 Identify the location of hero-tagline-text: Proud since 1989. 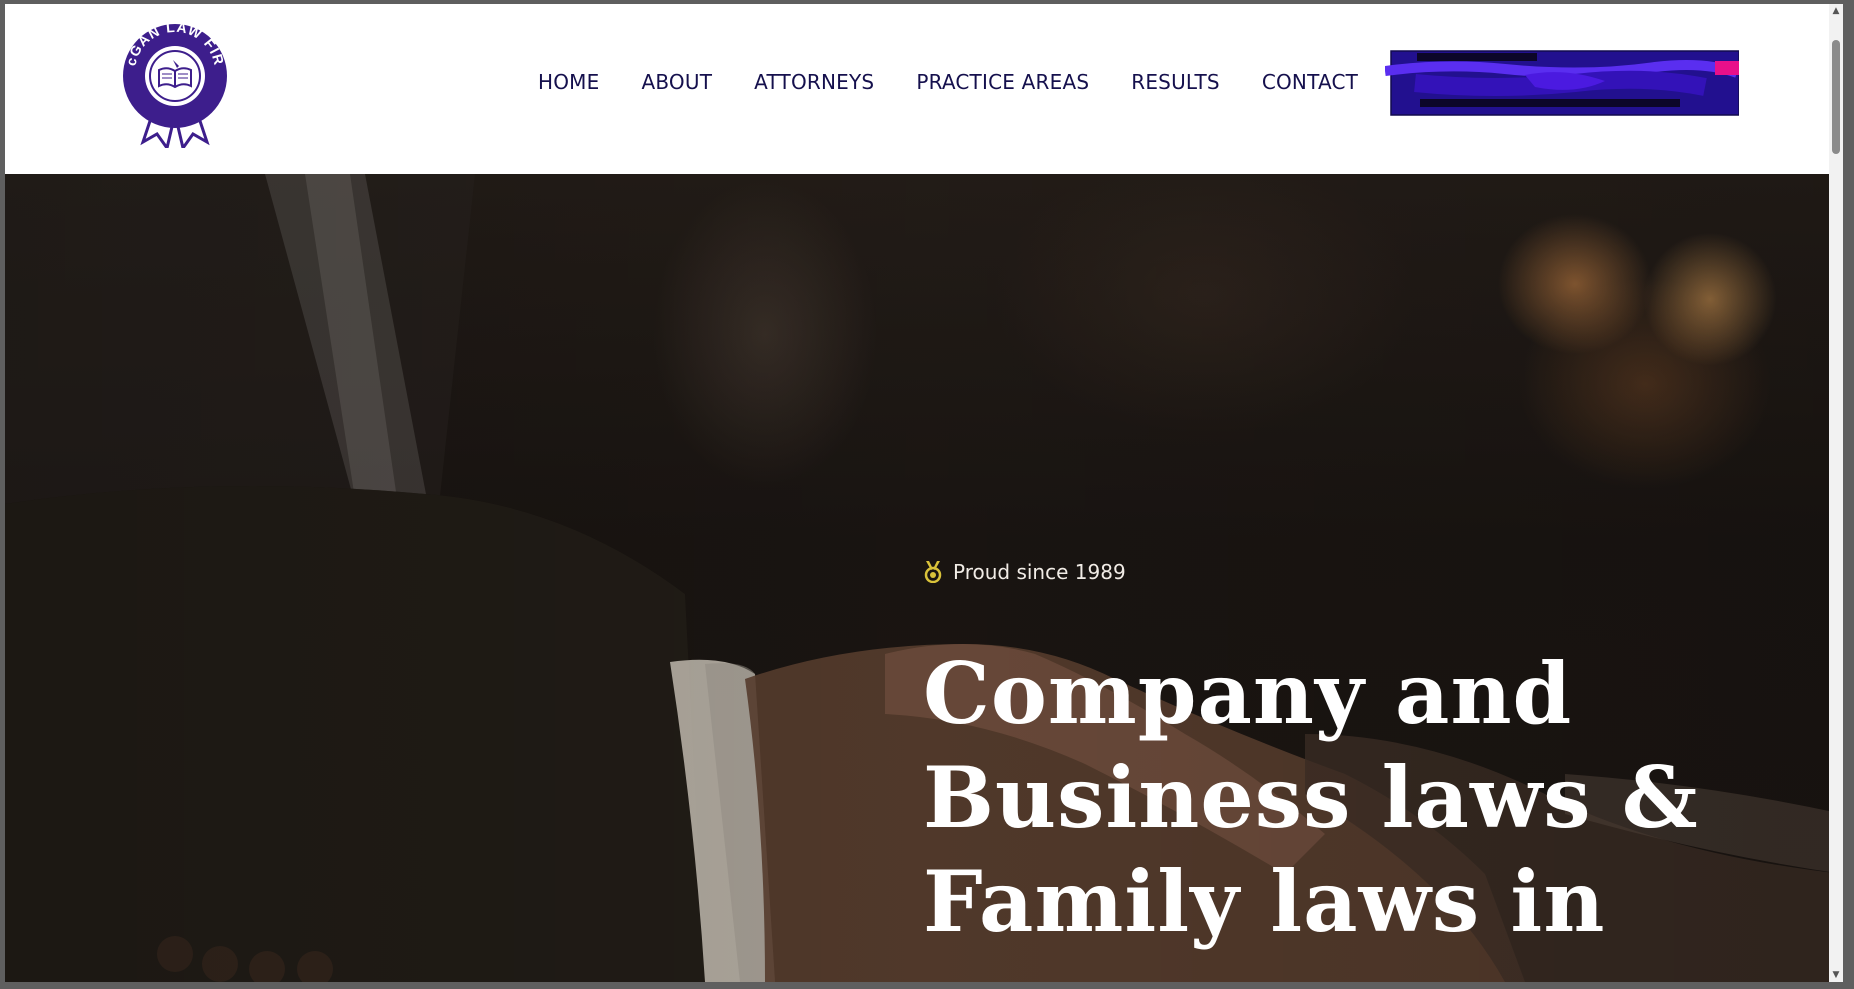
(1039, 572).